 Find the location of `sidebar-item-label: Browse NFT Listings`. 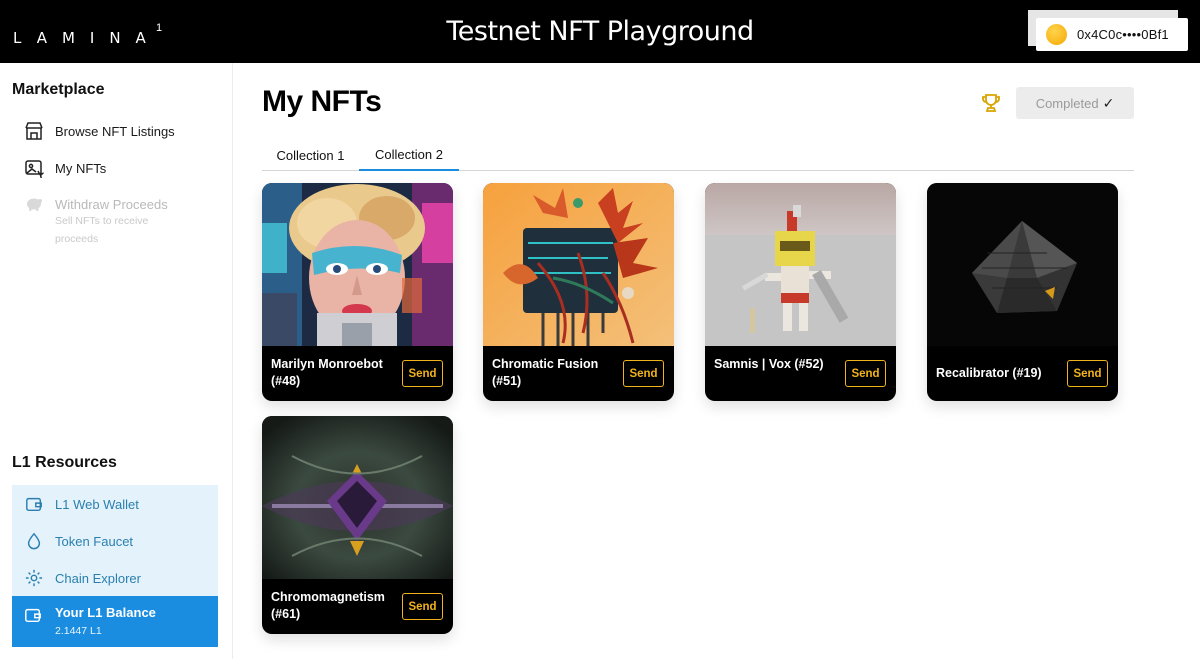

sidebar-item-label: Browse NFT Listings is located at coordinates (115, 131).